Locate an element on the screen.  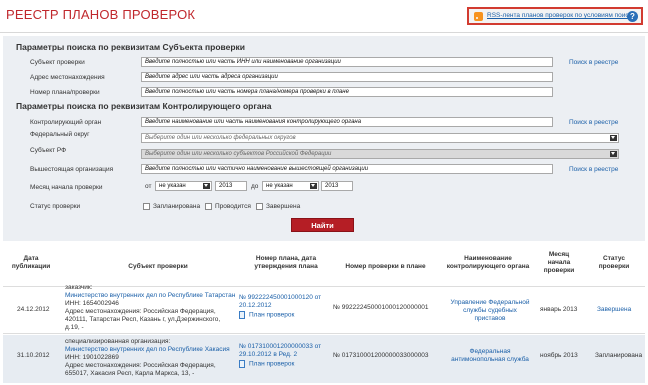
plan-number-label: Номер плана/проверки is located at coordinates (65, 92).